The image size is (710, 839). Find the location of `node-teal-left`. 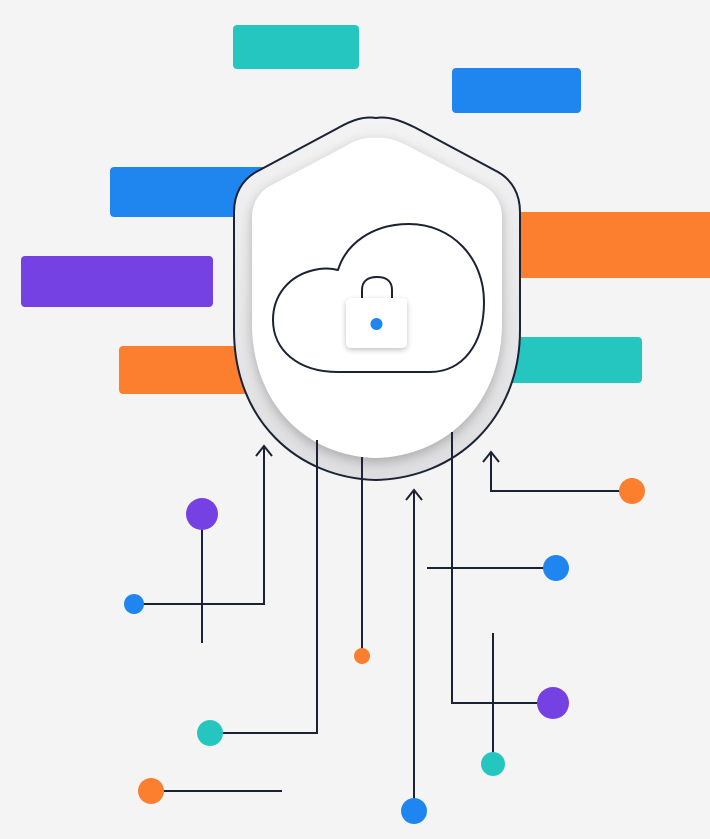

node-teal-left is located at coordinates (210, 733).